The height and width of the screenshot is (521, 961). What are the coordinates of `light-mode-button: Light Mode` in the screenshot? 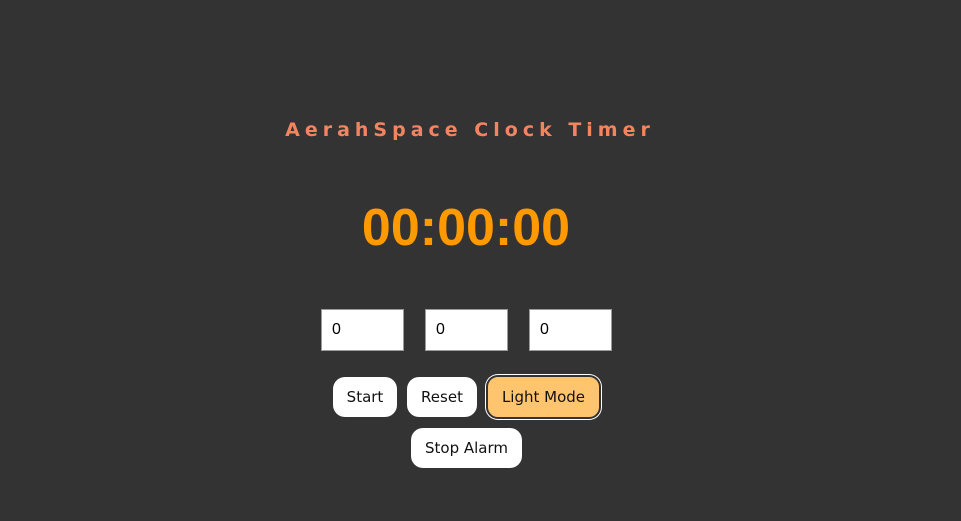 It's located at (543, 397).